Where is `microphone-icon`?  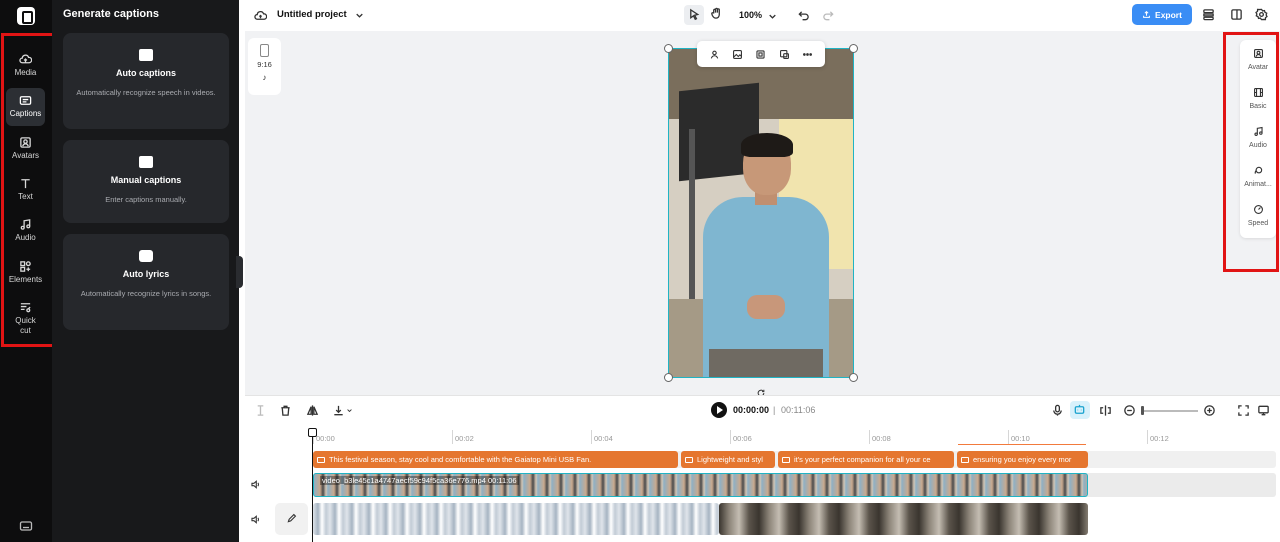 microphone-icon is located at coordinates (1057, 412).